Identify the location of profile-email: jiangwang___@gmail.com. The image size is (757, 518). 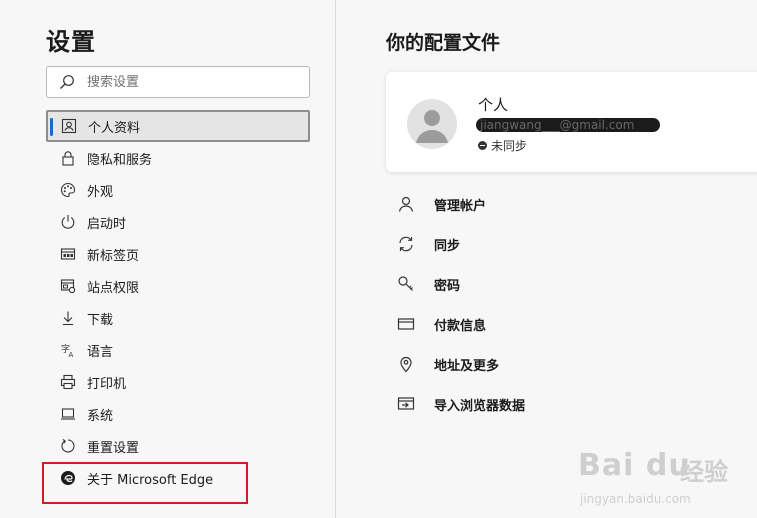
(568, 125).